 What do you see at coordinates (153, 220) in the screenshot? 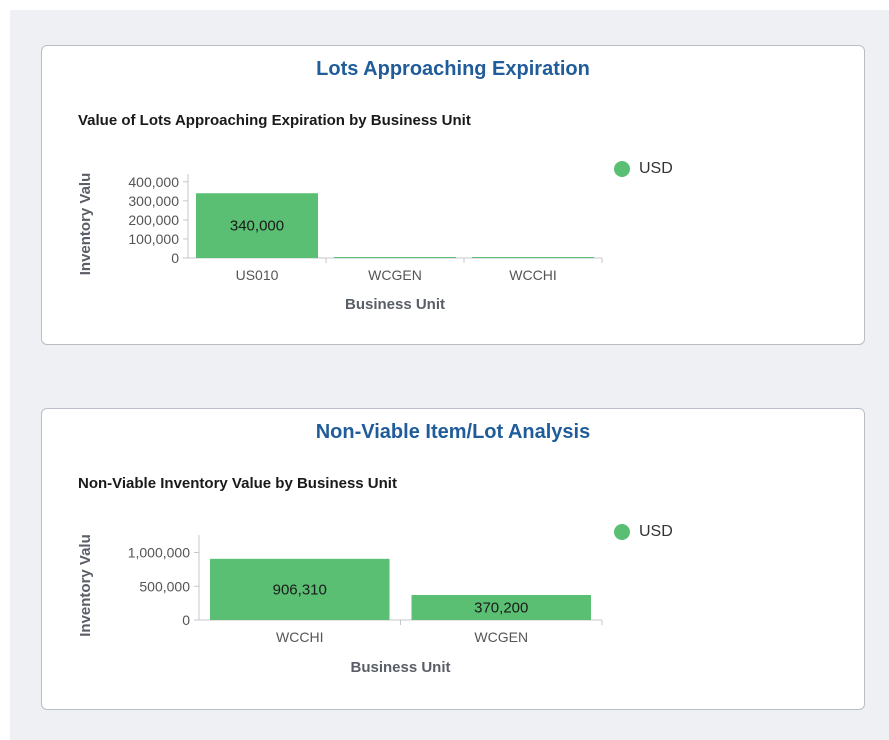
I see `y-tick-label: 200,000` at bounding box center [153, 220].